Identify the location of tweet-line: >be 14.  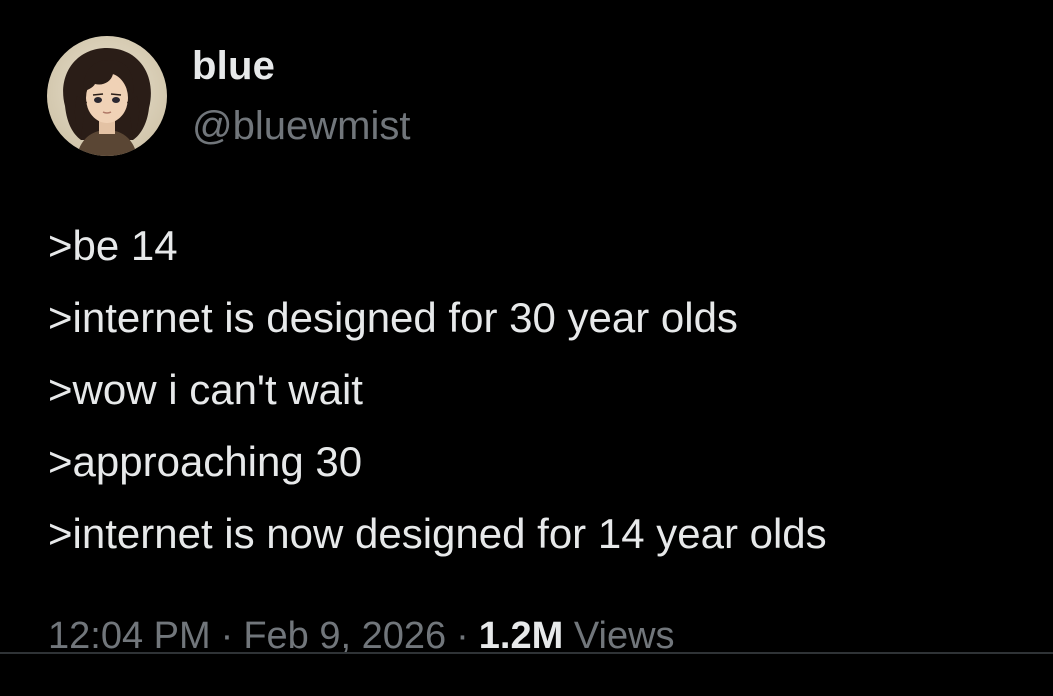
(113, 245).